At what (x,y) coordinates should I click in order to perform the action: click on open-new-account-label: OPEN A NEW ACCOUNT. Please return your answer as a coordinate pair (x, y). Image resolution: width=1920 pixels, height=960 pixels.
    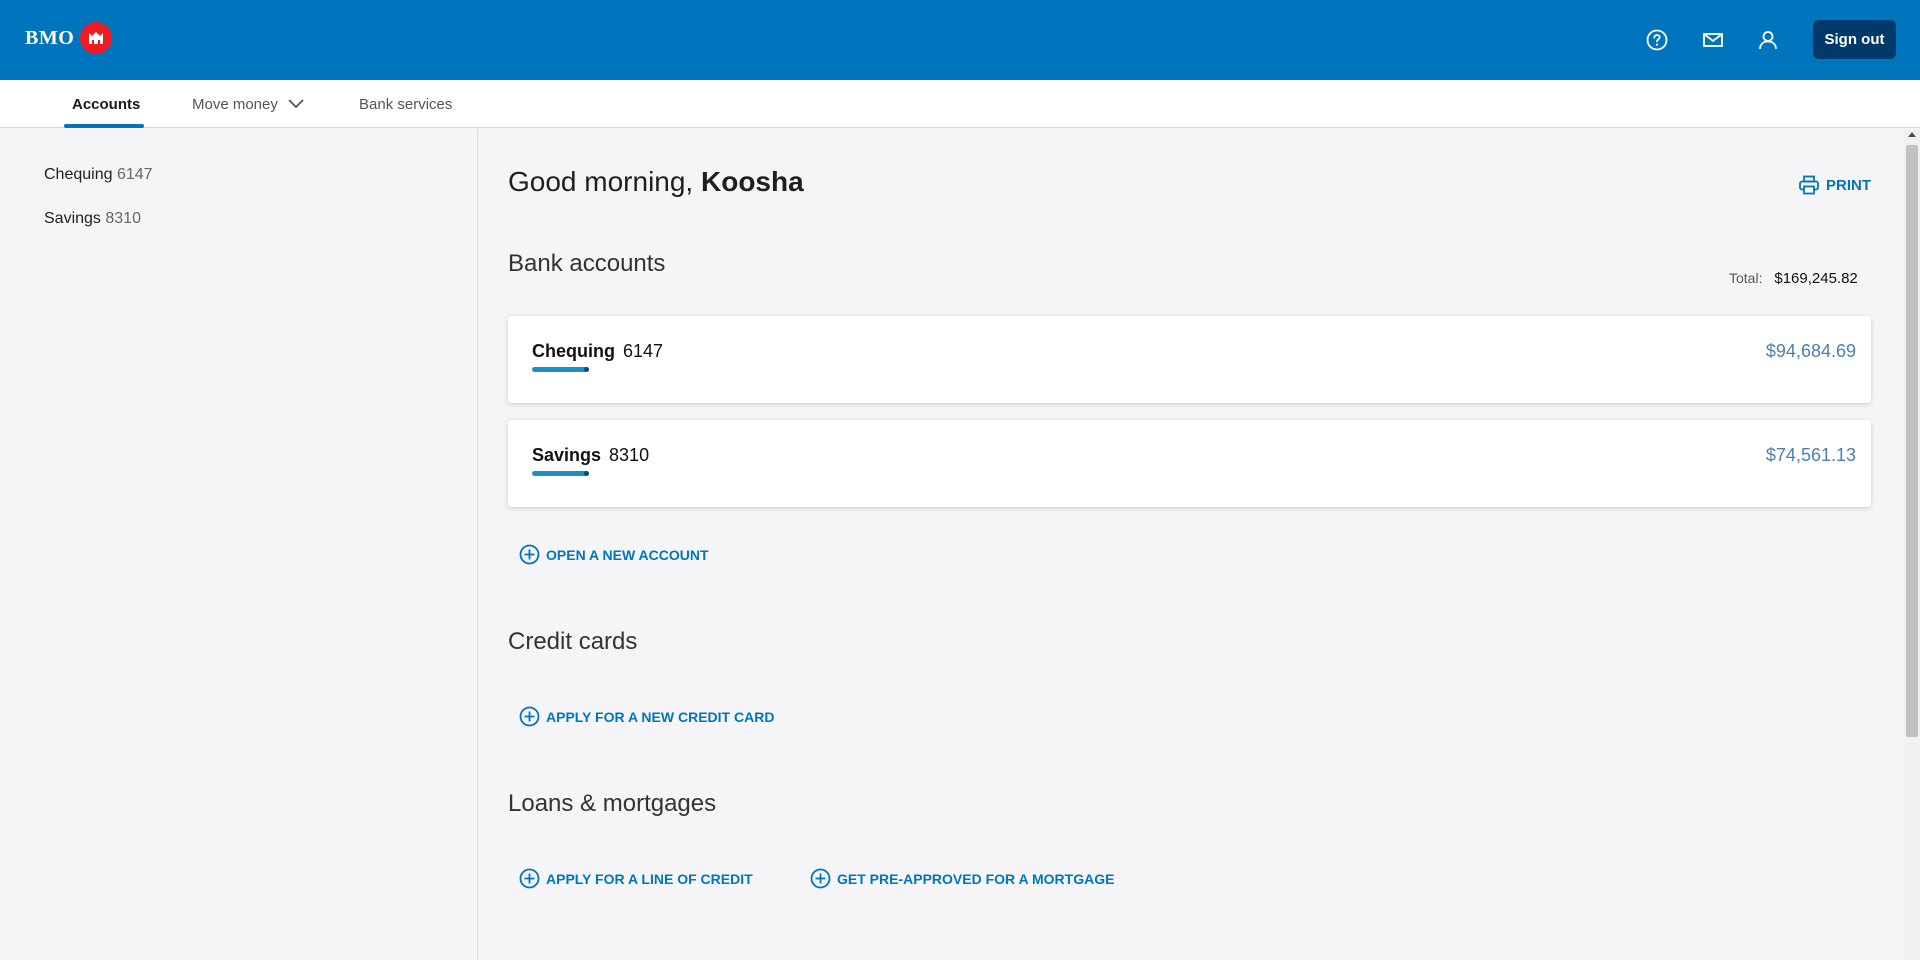
    Looking at the image, I should click on (627, 554).